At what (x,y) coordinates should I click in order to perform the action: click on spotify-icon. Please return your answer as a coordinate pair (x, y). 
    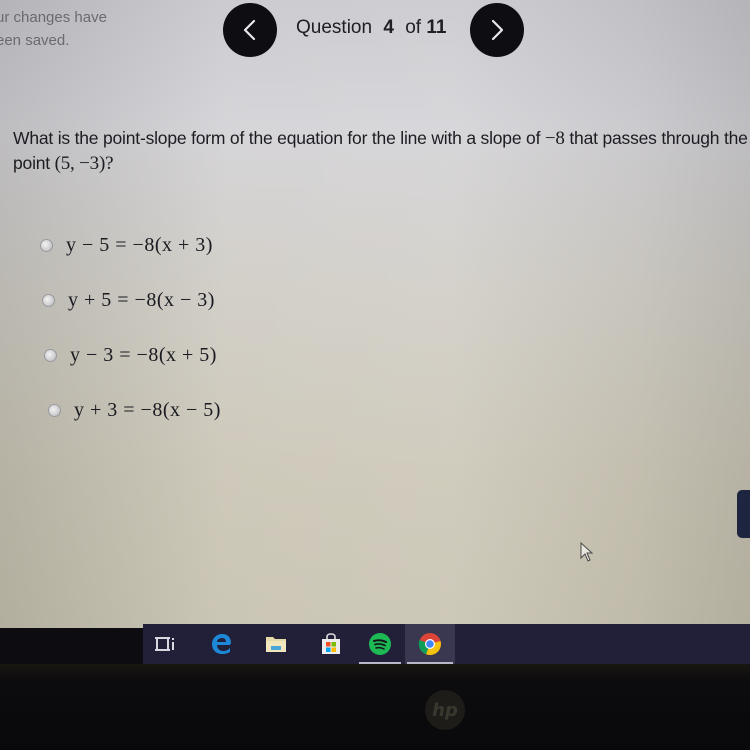
    Looking at the image, I should click on (380, 644).